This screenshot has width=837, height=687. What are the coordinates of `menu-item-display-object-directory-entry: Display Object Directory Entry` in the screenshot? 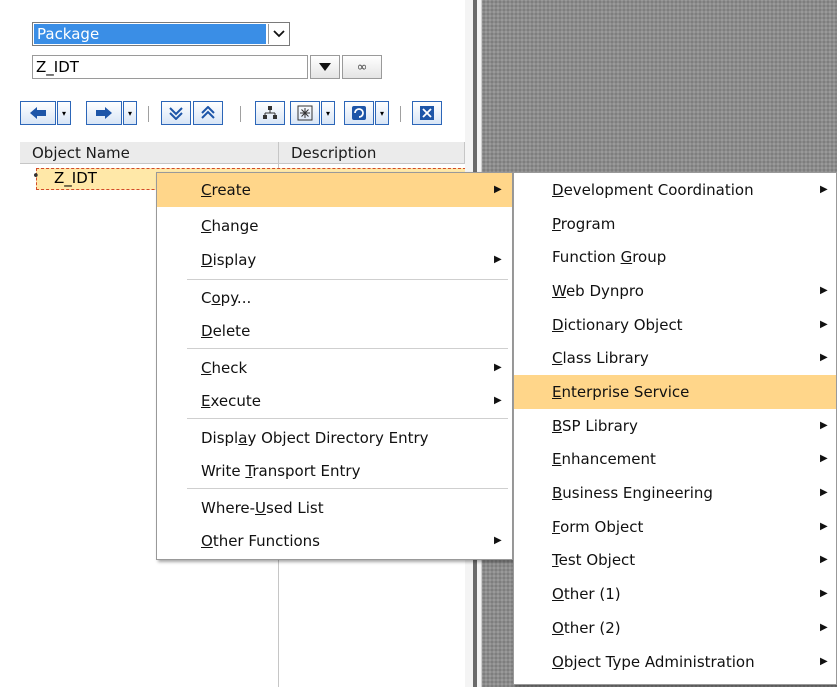 It's located at (334, 438).